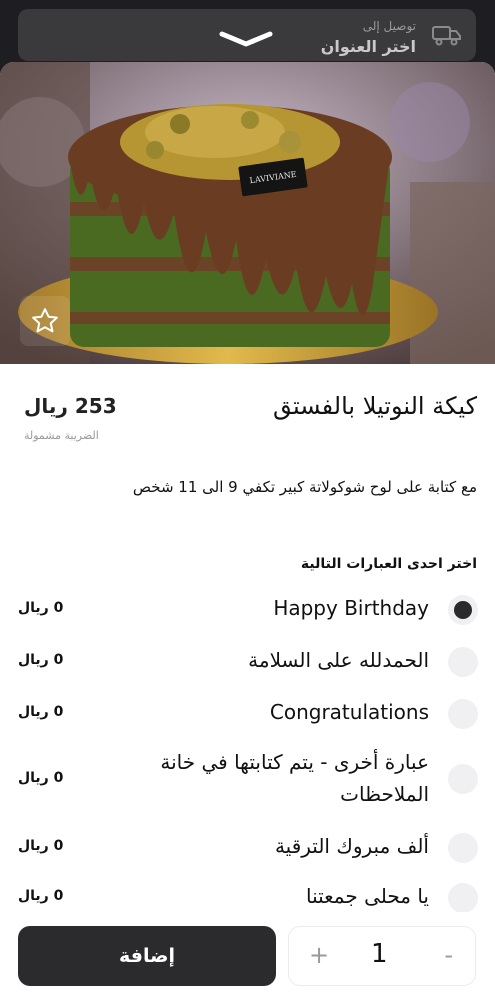  Describe the element at coordinates (349, 712) in the screenshot. I see `option-label: Congratulations` at that location.